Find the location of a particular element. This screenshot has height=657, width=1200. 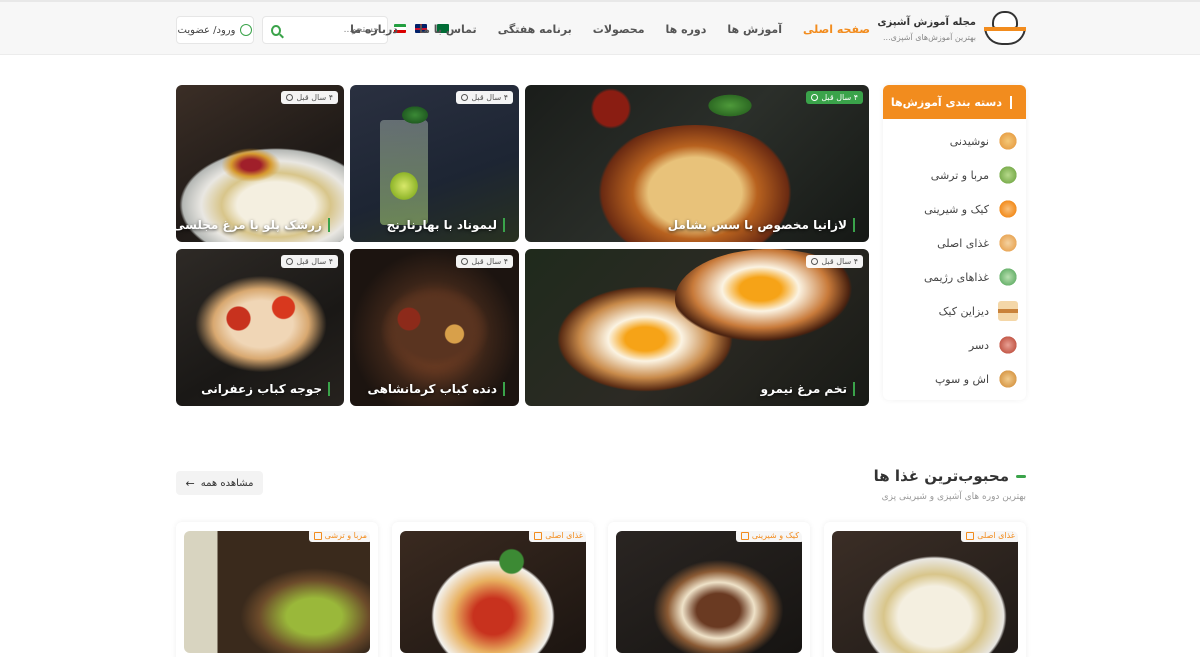

hero-title: تخم مرغ نیمرو is located at coordinates (808, 389).